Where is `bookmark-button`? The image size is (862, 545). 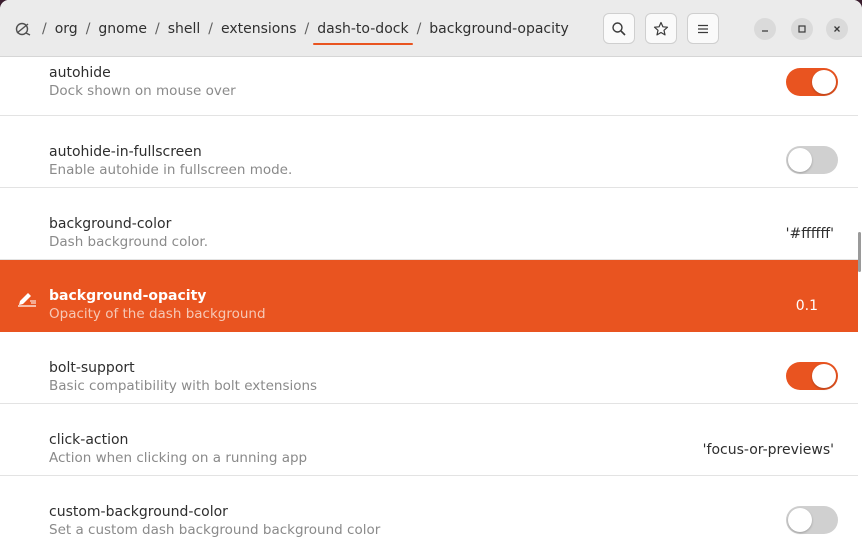 bookmark-button is located at coordinates (661, 28).